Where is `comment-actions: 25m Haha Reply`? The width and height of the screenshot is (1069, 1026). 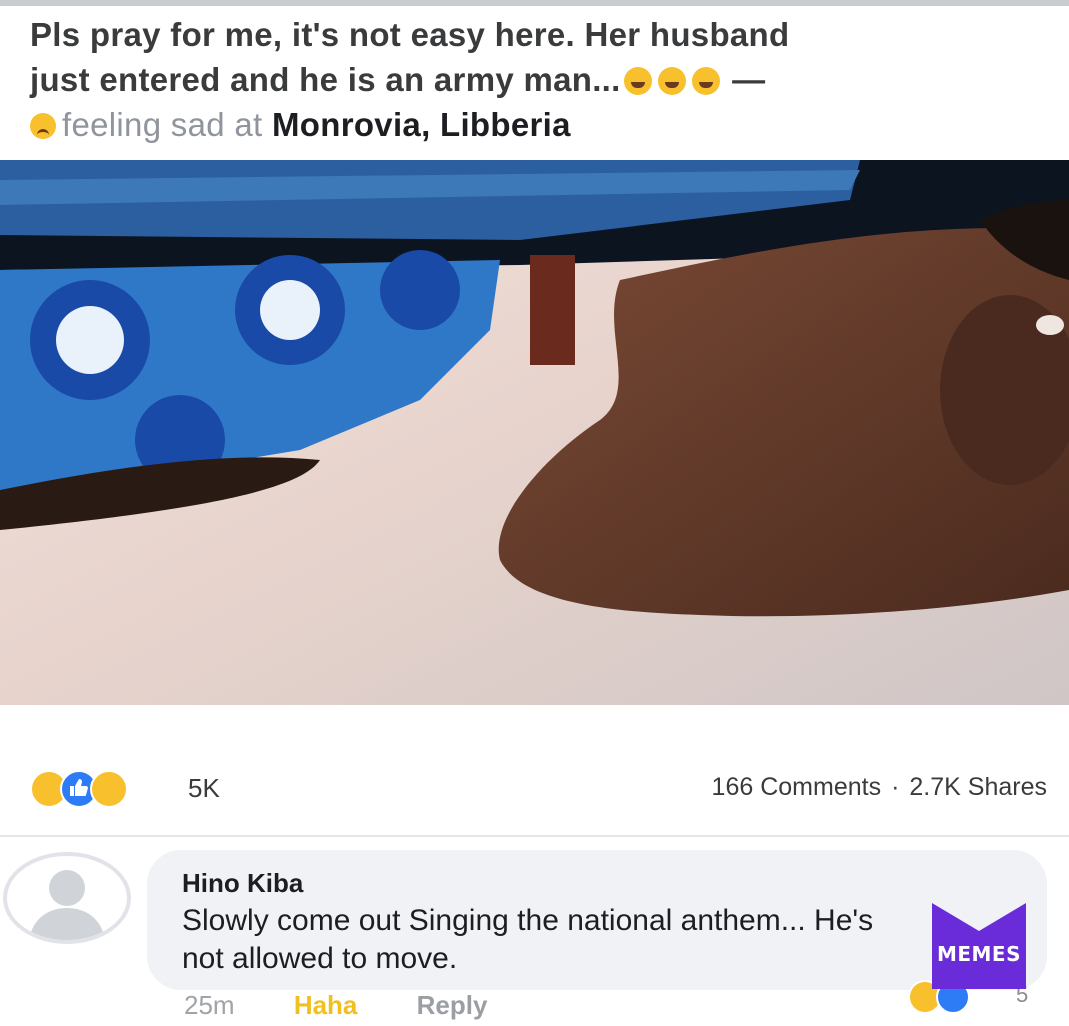
comment-actions: 25m Haha Reply is located at coordinates (361, 1005).